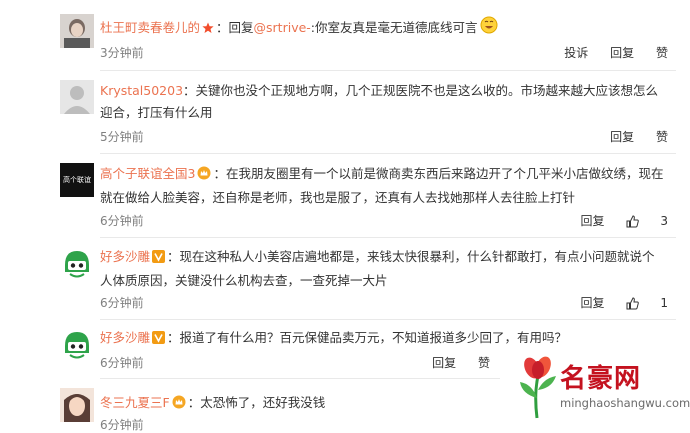 This screenshot has height=433, width=690. Describe the element at coordinates (624, 303) in the screenshot. I see `comment-actions: 回复 1` at that location.